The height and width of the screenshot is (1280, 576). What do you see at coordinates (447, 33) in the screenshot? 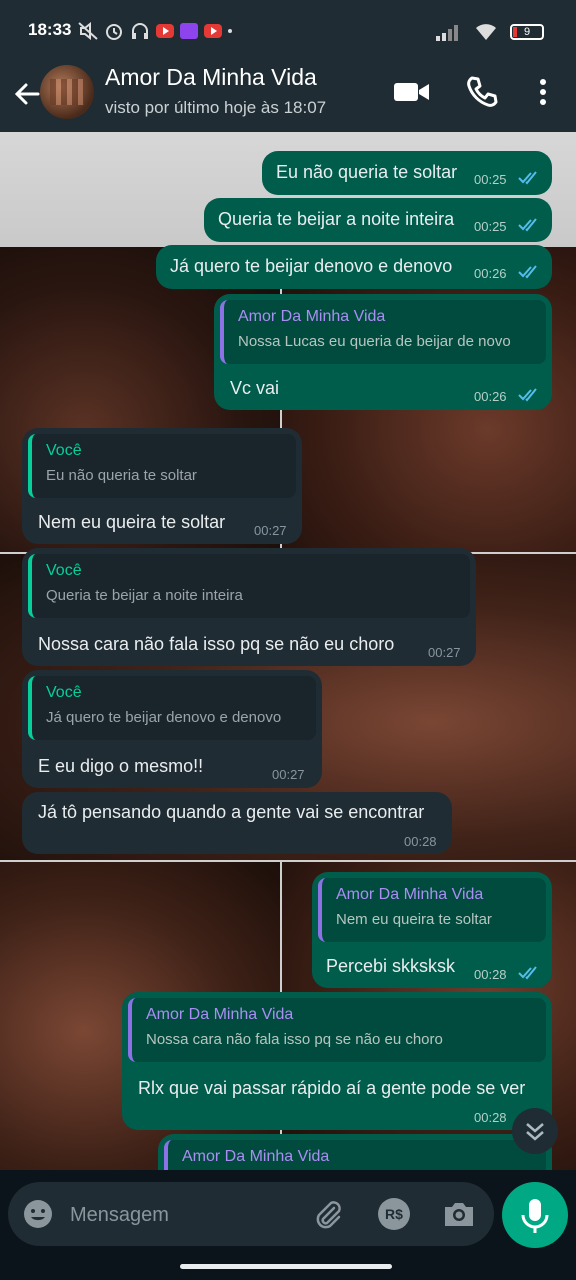
I see `signal-icon` at bounding box center [447, 33].